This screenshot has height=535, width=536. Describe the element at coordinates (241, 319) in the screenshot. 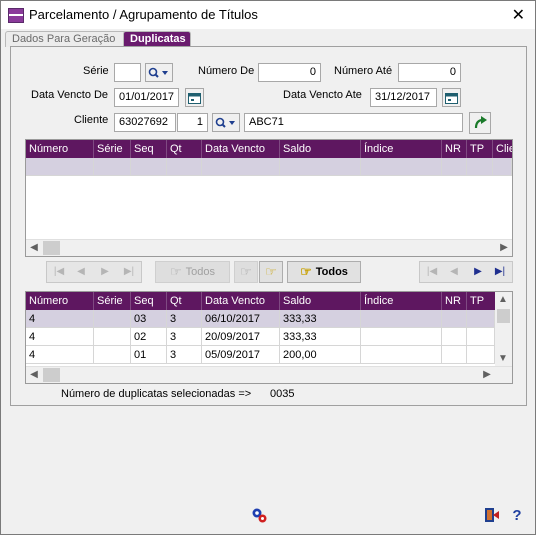

I see `cell-data-vencto: 06/10/2017` at that location.